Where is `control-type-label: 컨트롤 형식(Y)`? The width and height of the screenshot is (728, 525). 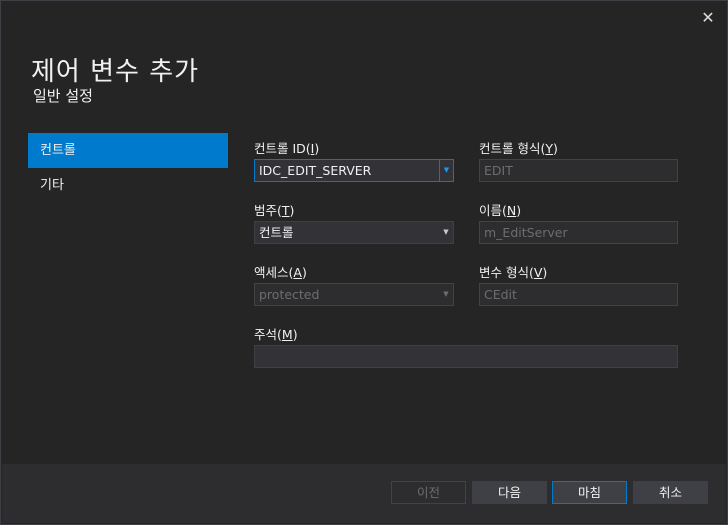 control-type-label: 컨트롤 형식(Y) is located at coordinates (518, 148).